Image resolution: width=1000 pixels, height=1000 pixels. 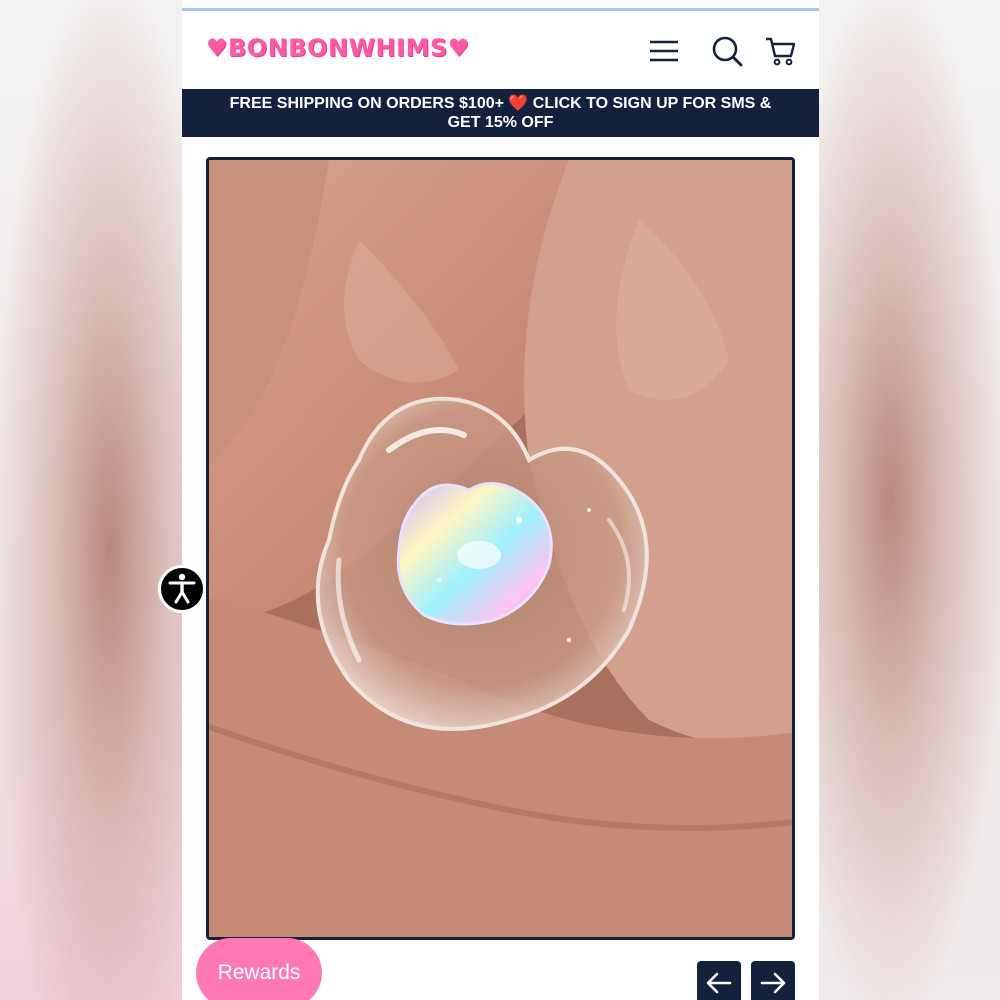 What do you see at coordinates (500, 9) in the screenshot?
I see `top-divider` at bounding box center [500, 9].